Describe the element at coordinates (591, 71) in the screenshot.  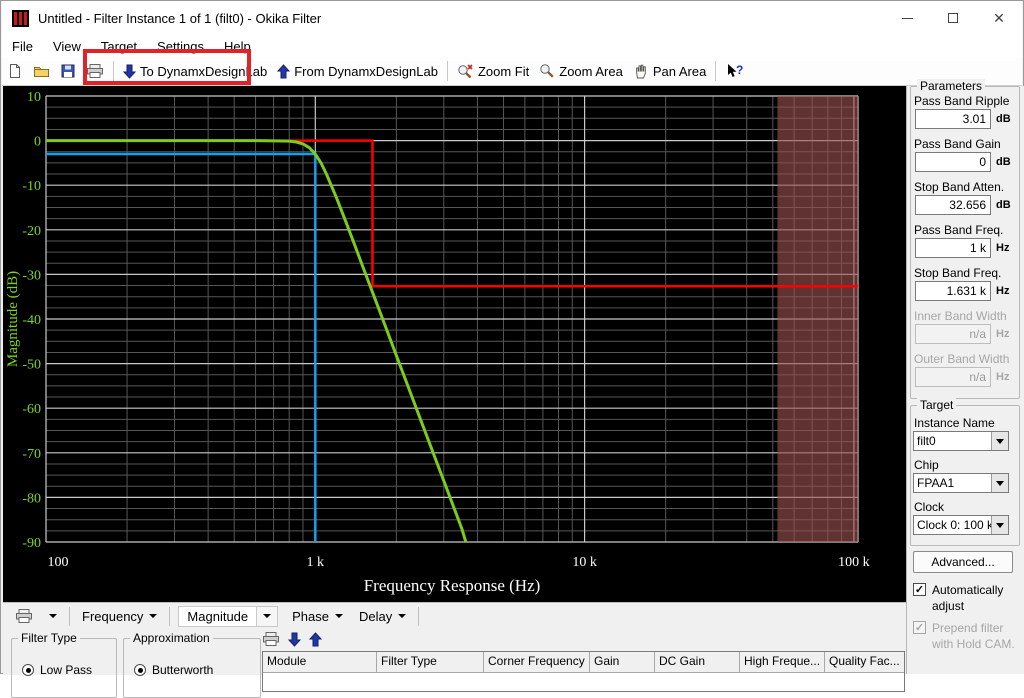
I see `zoom-area-label: Zoom Area` at that location.